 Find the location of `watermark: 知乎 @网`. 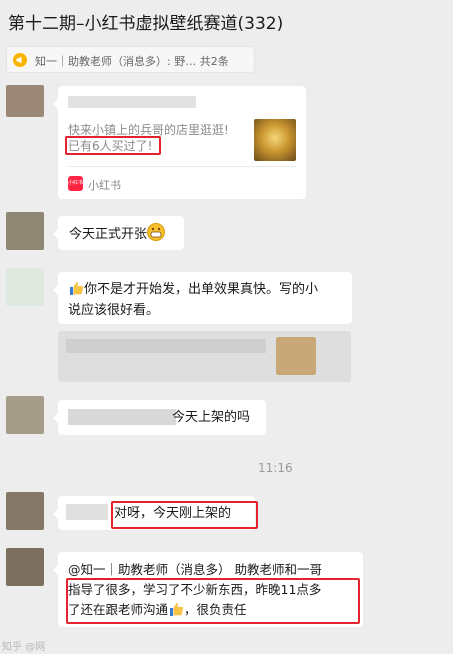

watermark: 知乎 @网 is located at coordinates (24, 647).